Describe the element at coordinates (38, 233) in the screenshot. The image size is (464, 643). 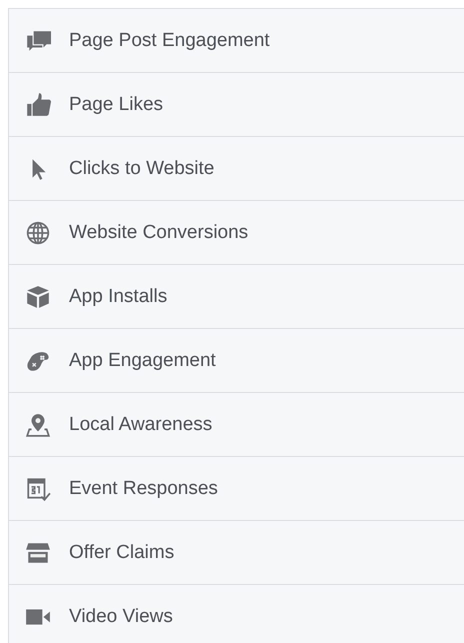
I see `globe-icon` at that location.